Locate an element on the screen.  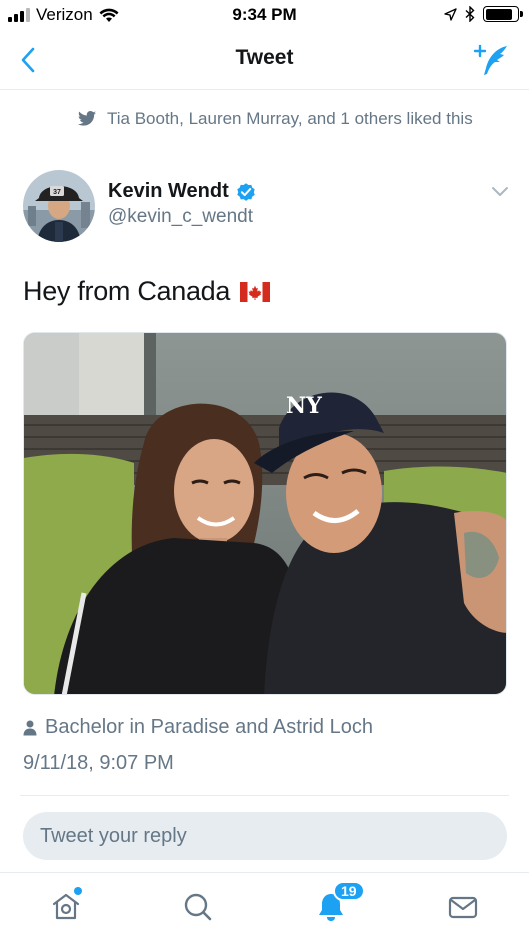
home-icon is located at coordinates (66, 906).